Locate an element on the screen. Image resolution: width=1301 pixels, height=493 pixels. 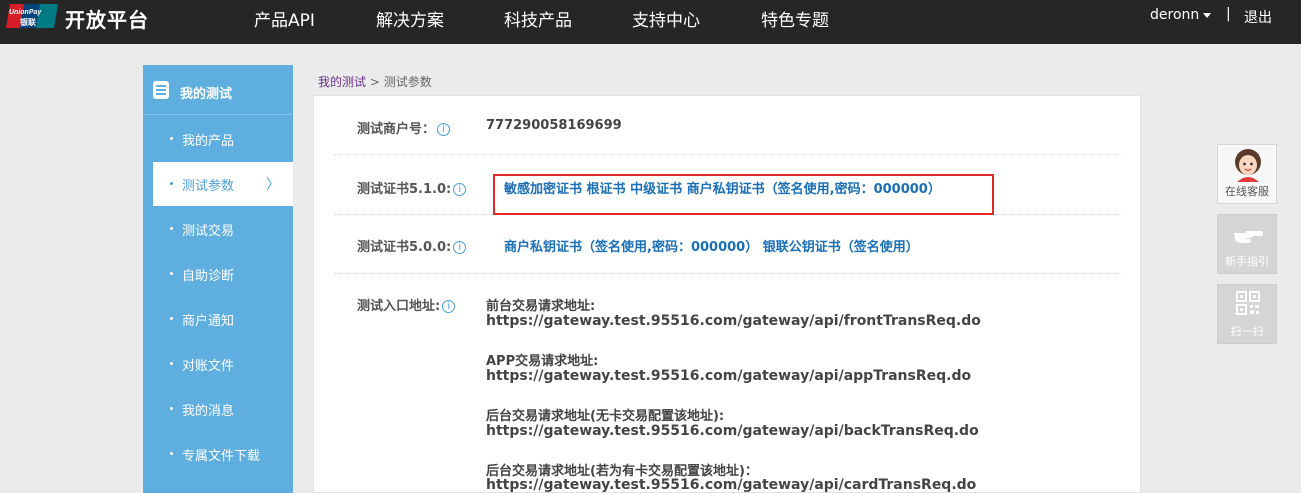
app-trans-title: APP交易请求地址: is located at coordinates (542, 361).